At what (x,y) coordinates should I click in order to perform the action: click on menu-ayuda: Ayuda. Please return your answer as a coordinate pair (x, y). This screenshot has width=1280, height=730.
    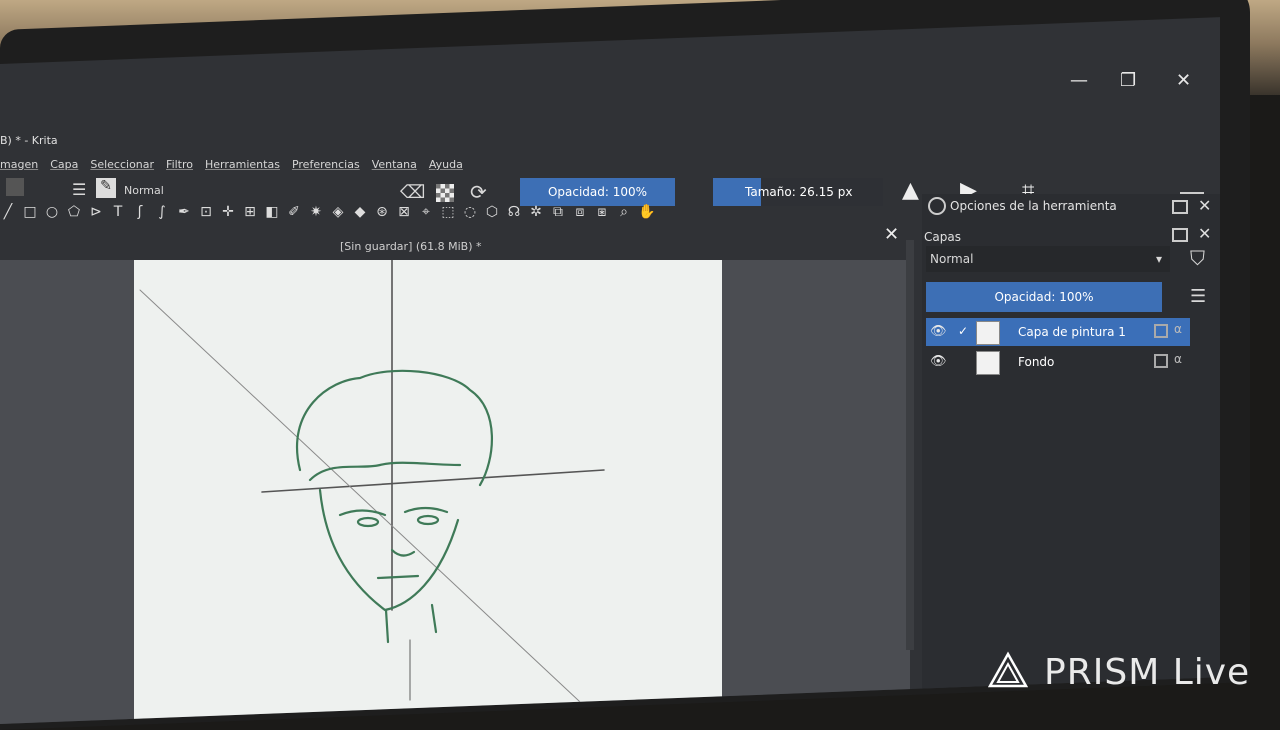
    Looking at the image, I should click on (446, 164).